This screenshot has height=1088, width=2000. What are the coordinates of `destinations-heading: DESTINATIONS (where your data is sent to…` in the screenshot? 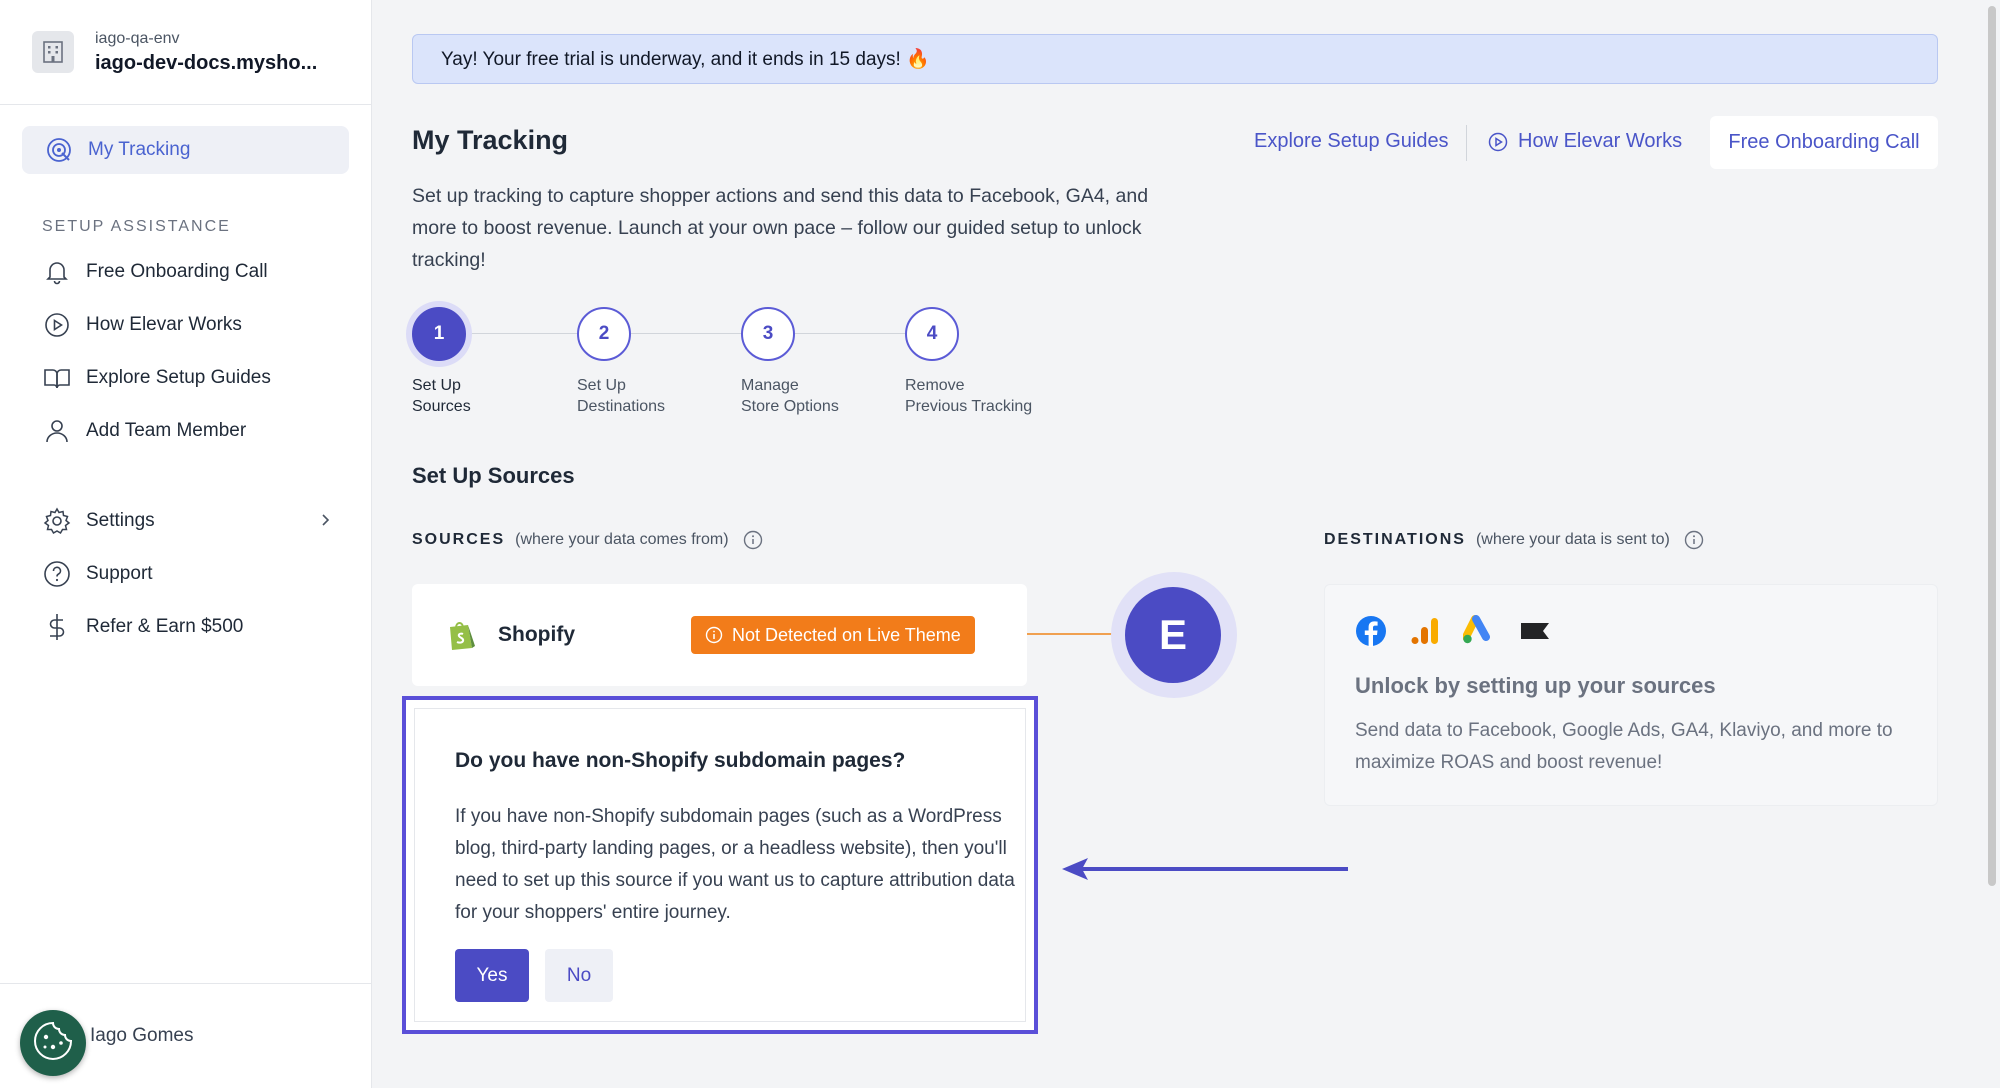 It's located at (1514, 540).